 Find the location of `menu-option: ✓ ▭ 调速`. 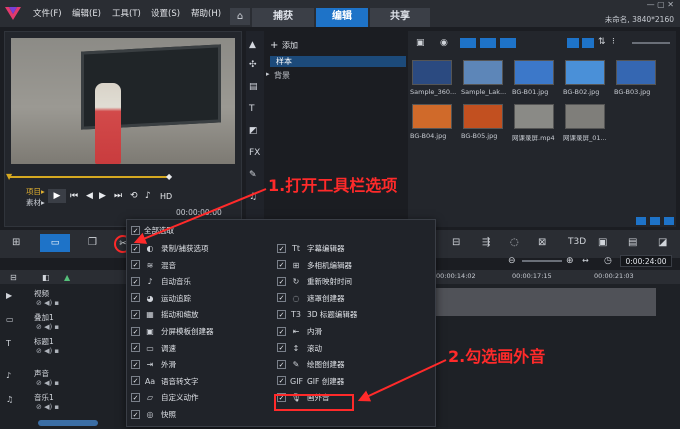

menu-option: ✓ ▭ 调速 is located at coordinates (153, 348).